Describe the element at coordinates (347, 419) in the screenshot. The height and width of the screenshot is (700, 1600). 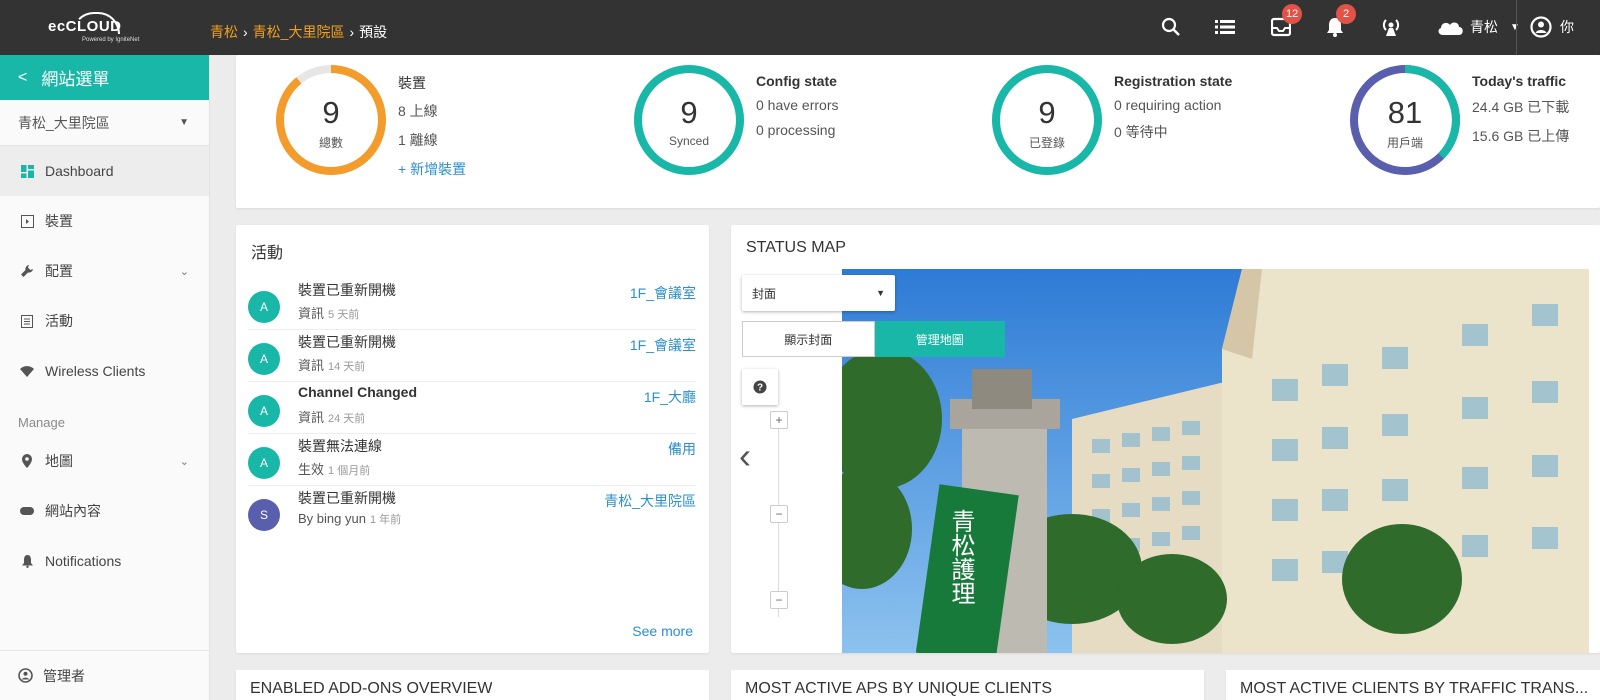
I see `activity-item-time: 24 天前` at that location.